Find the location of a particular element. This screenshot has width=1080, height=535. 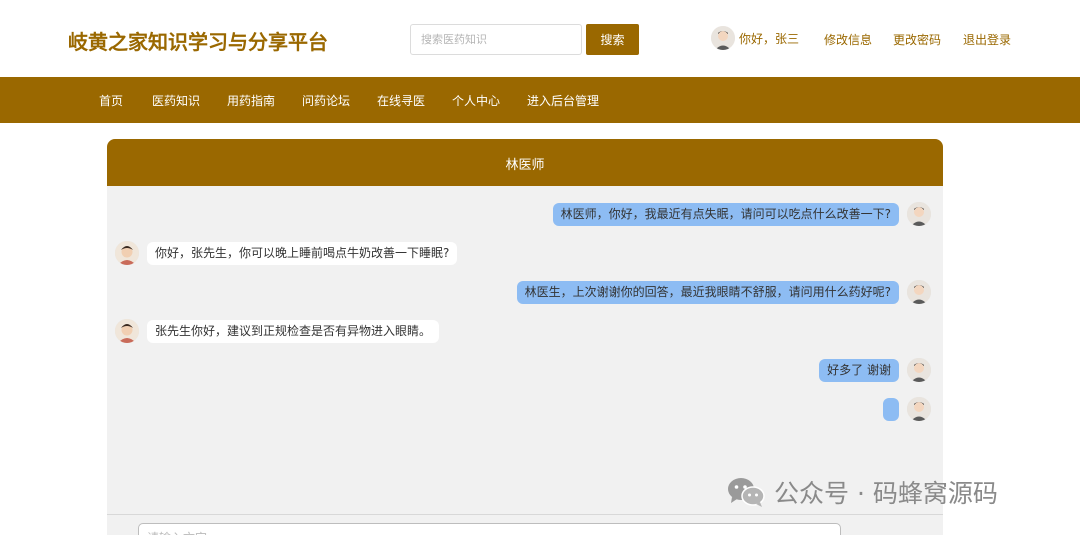

chat-message: 好多了 谢谢 is located at coordinates (875, 370).